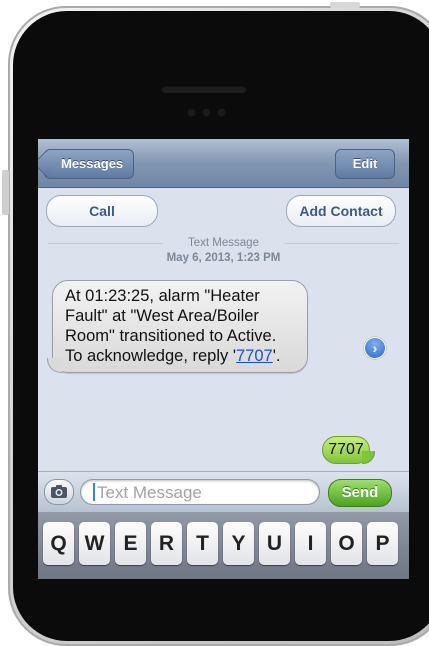 This screenshot has width=429, height=646. I want to click on key-y: Y, so click(238, 543).